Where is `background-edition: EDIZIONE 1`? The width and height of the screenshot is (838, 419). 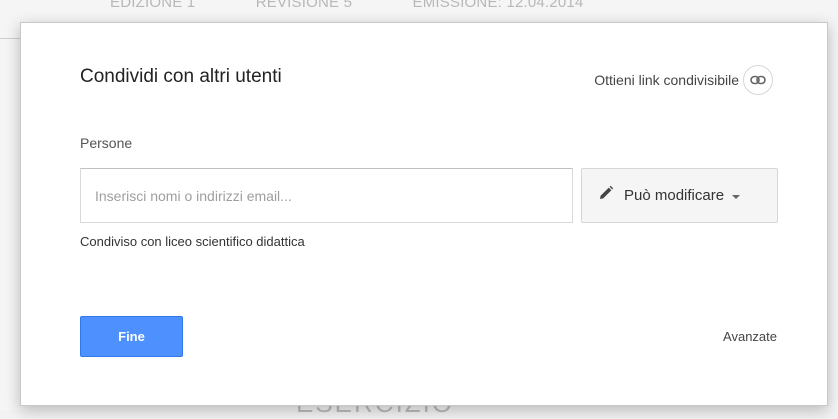 background-edition: EDIZIONE 1 is located at coordinates (153, 5).